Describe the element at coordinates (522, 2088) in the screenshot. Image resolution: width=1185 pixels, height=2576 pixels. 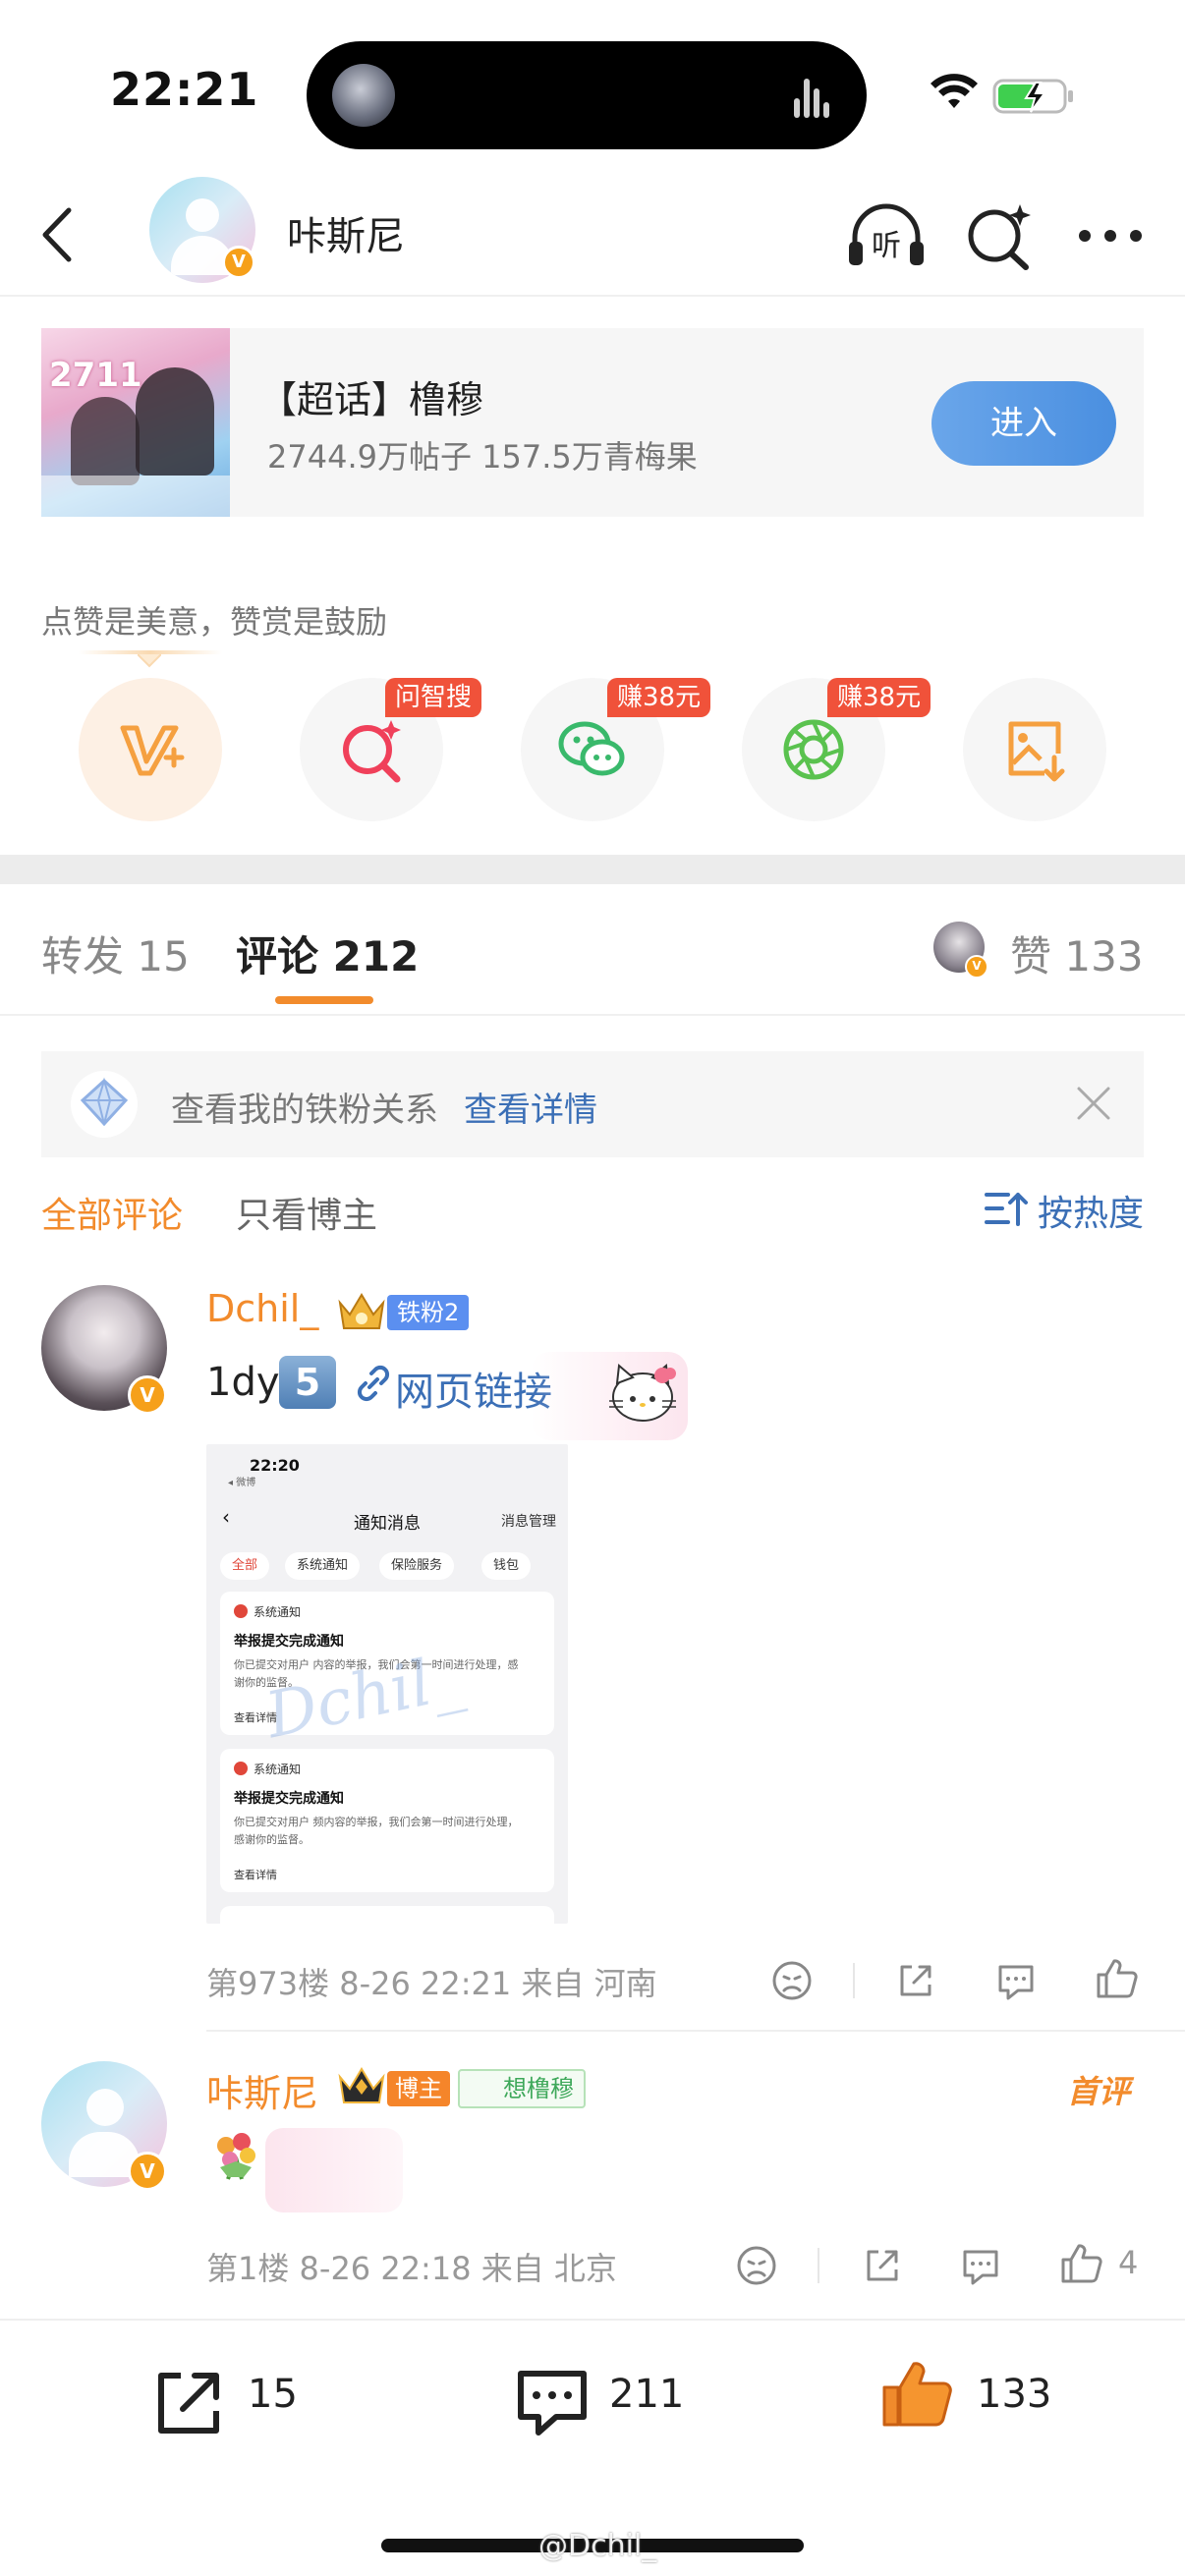
I see `topic-fan-badge: 想橹穆` at that location.